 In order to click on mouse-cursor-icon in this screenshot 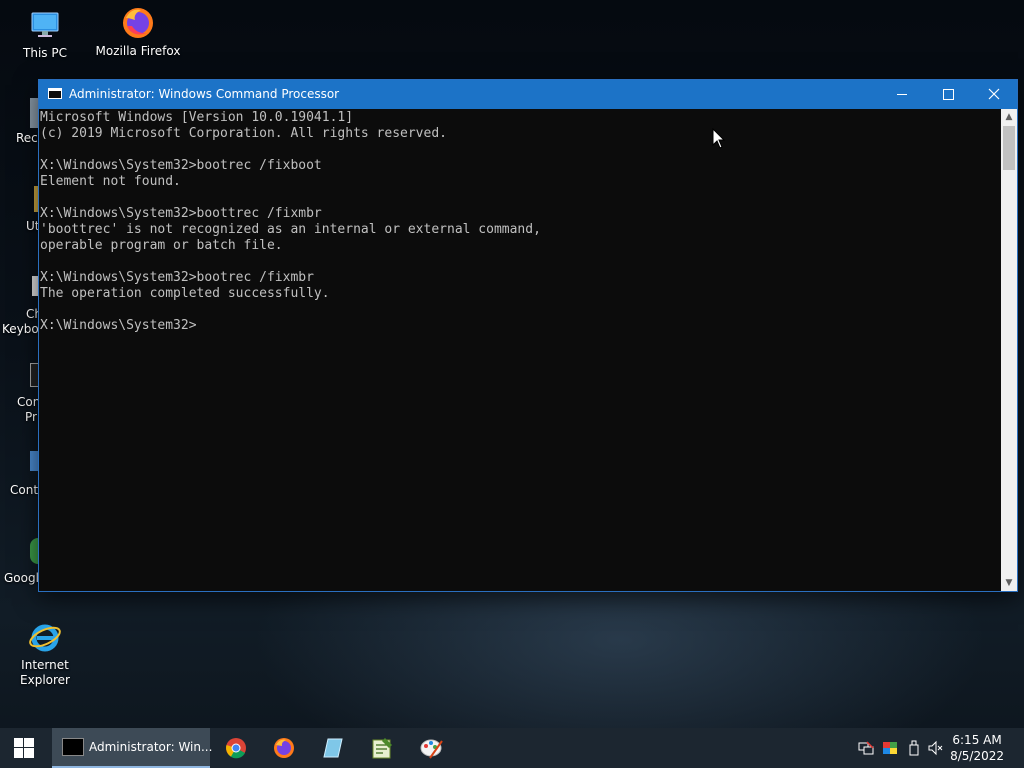, I will do `click(719, 138)`.